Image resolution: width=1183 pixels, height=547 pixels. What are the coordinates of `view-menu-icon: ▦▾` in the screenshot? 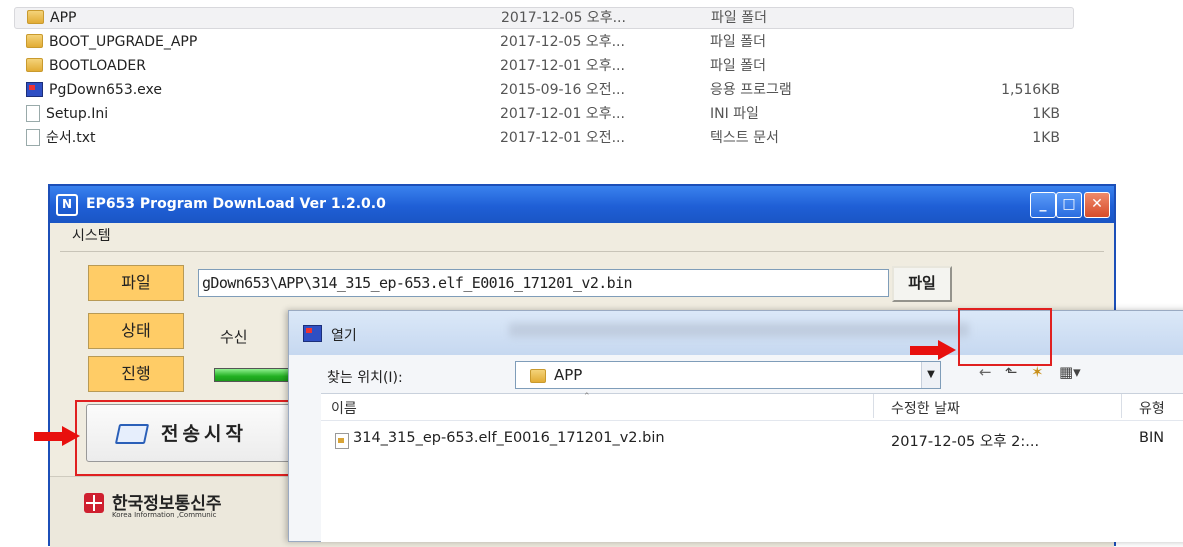 It's located at (1070, 372).